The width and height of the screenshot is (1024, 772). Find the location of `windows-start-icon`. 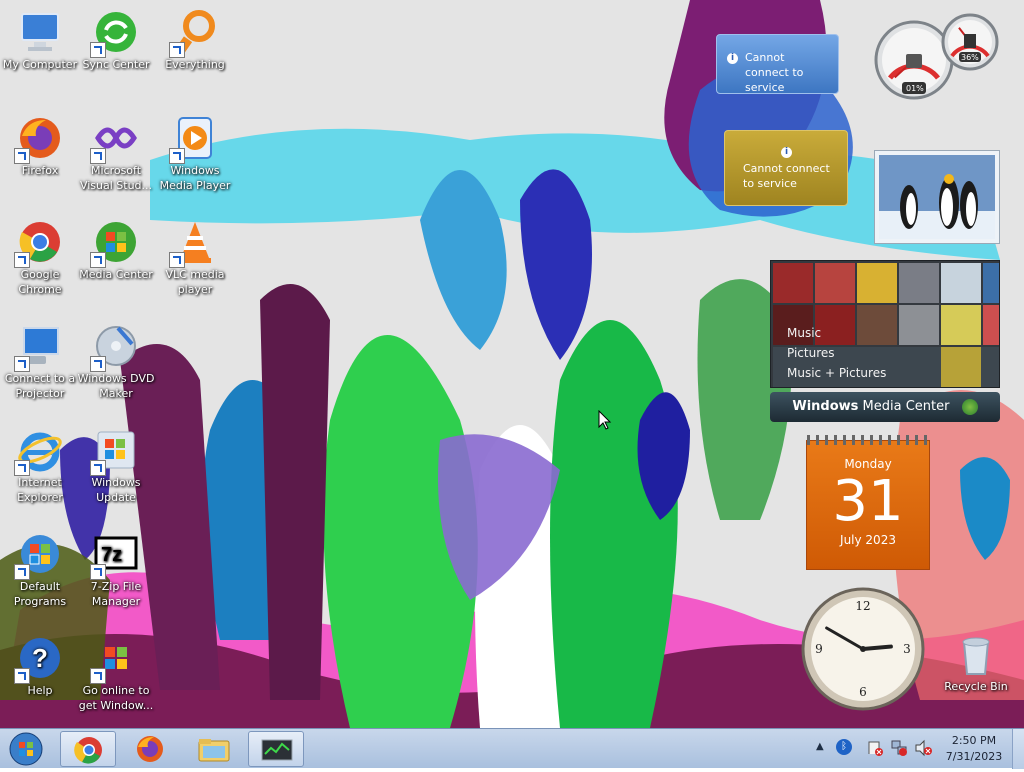

windows-start-icon is located at coordinates (26, 749).